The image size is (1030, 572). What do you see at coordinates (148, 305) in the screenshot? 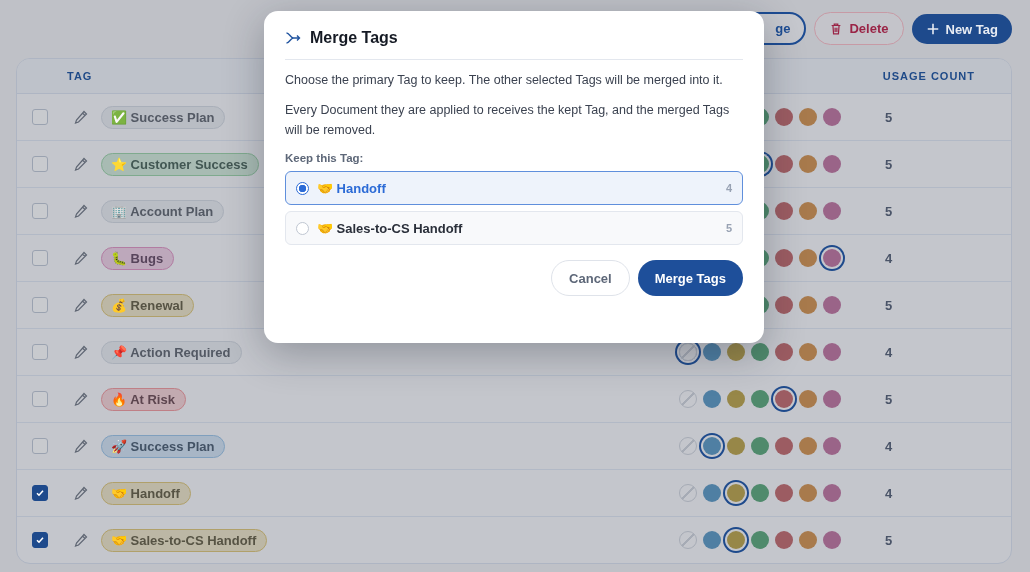
I see `tag-pill: 💰 Renewal` at bounding box center [148, 305].